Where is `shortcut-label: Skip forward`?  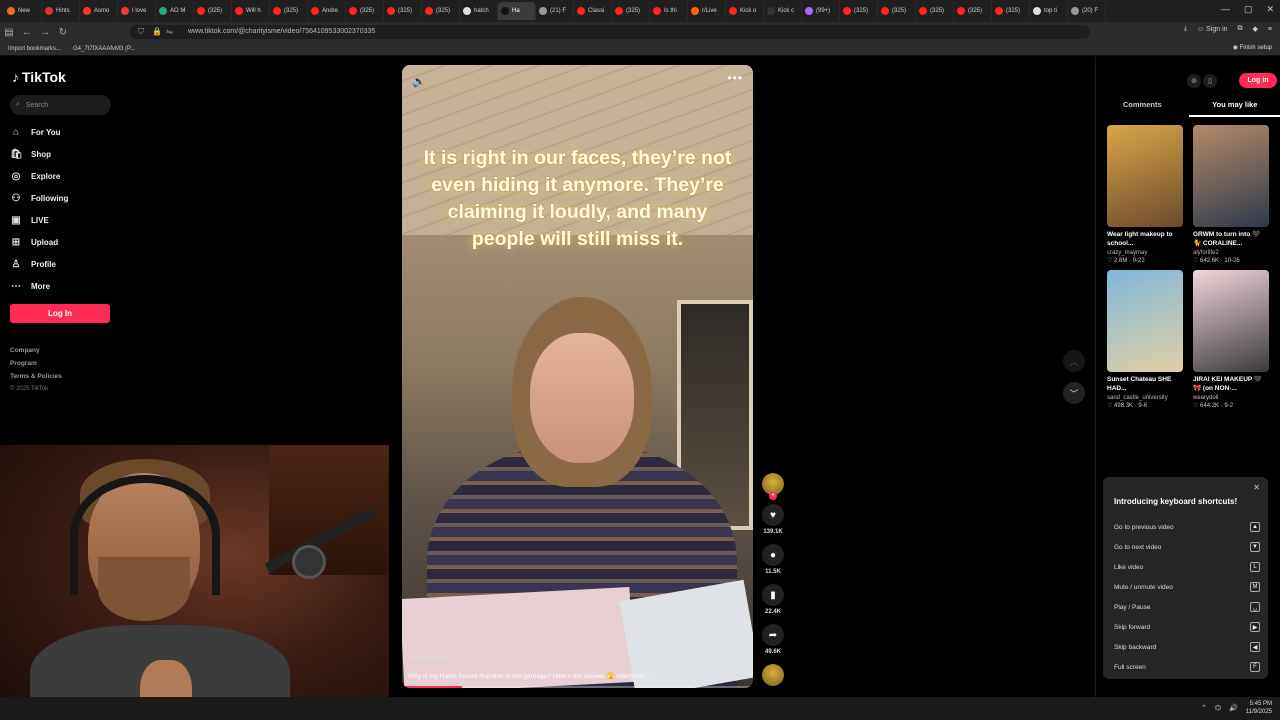
shortcut-label: Skip forward is located at coordinates (1132, 627).